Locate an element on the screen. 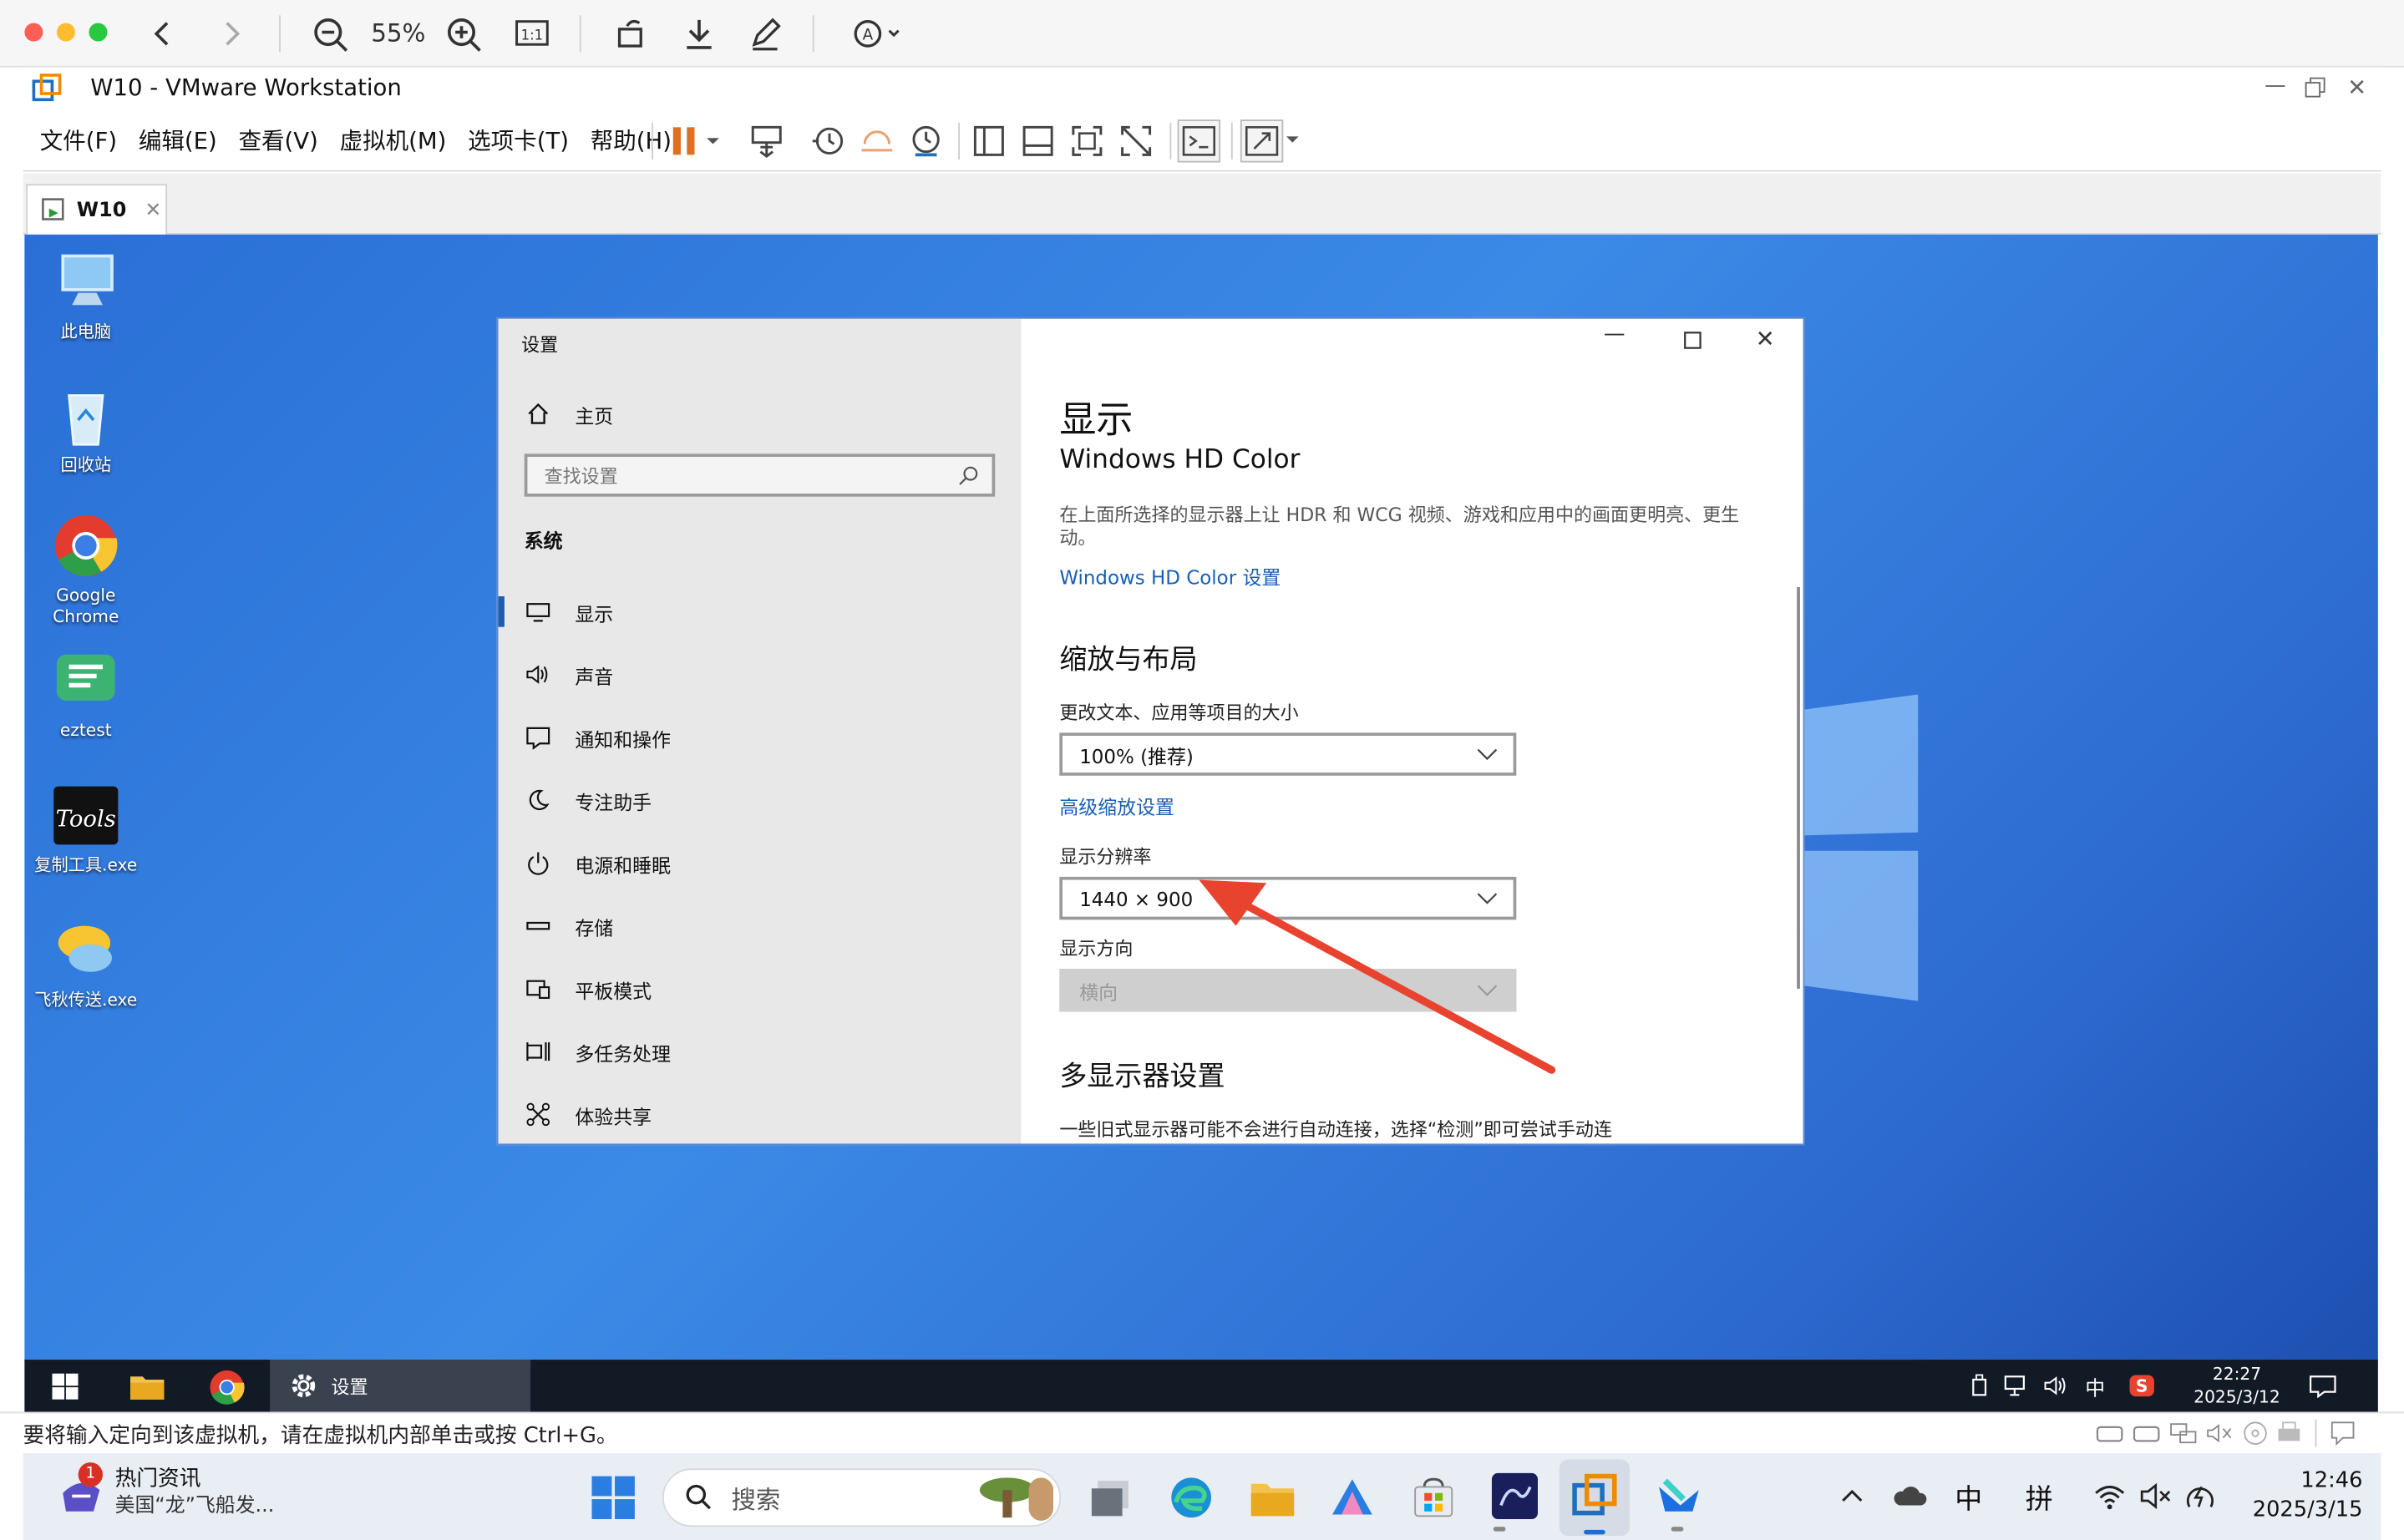  chevron-up-icon is located at coordinates (1852, 1496).